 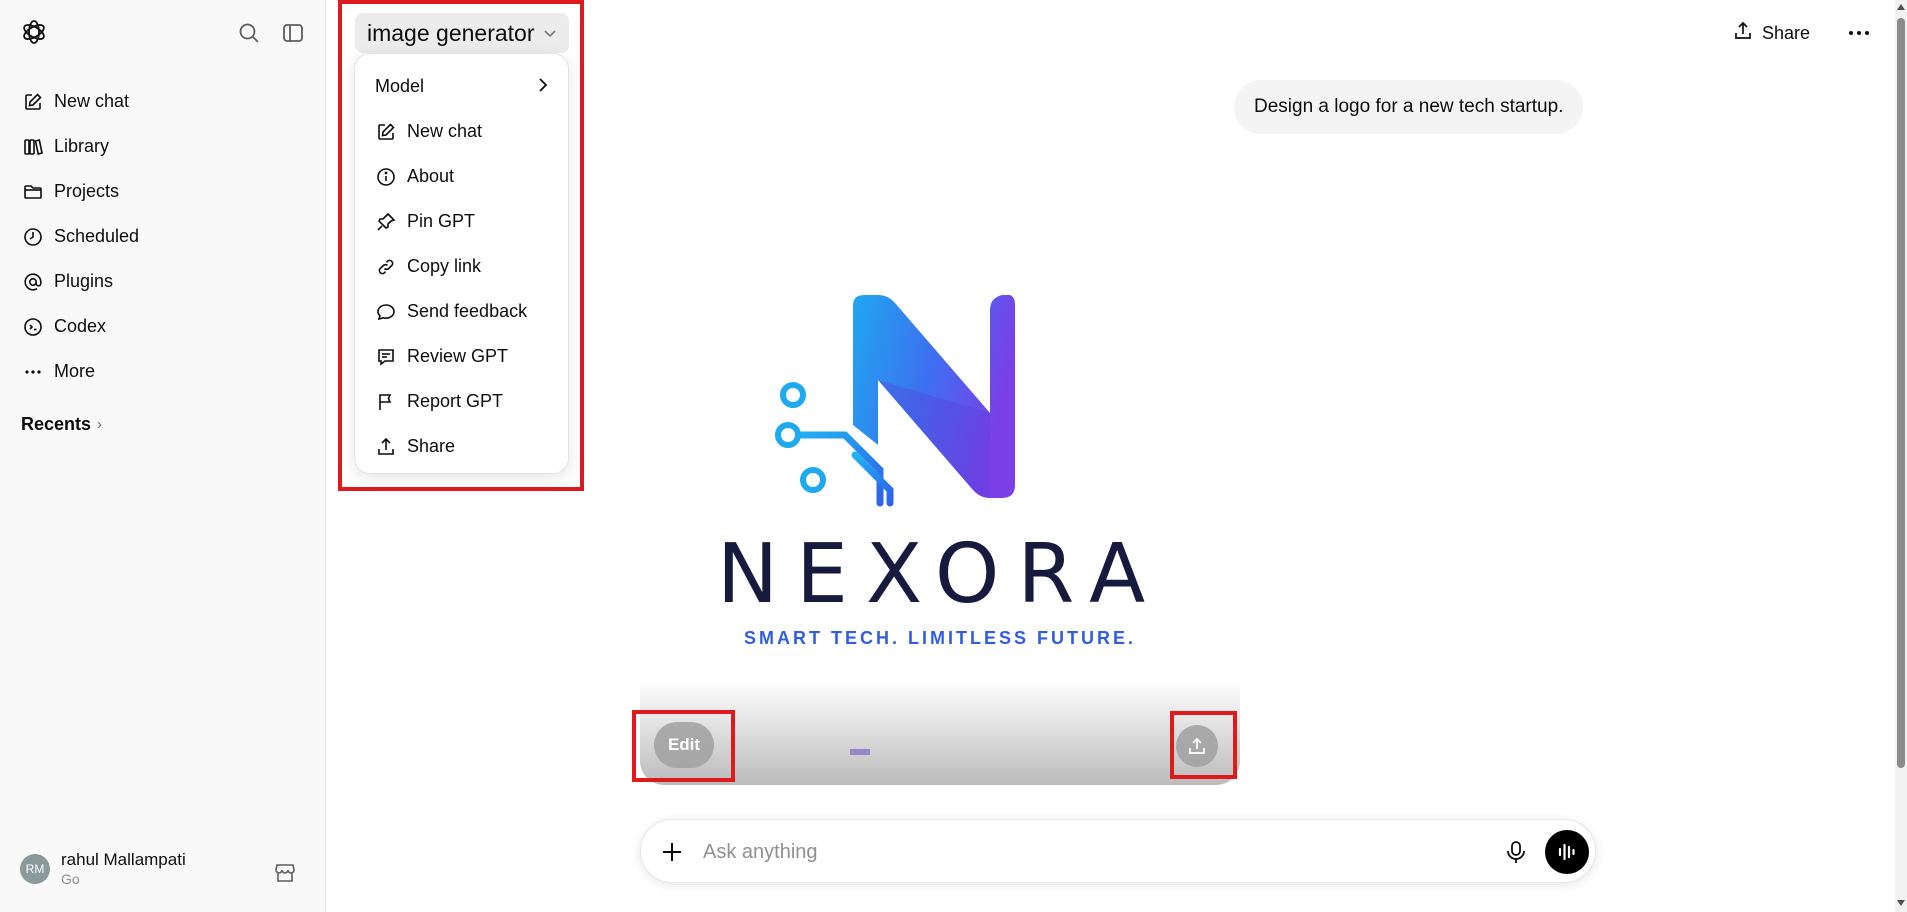 I want to click on more-options-icon, so click(x=1859, y=33).